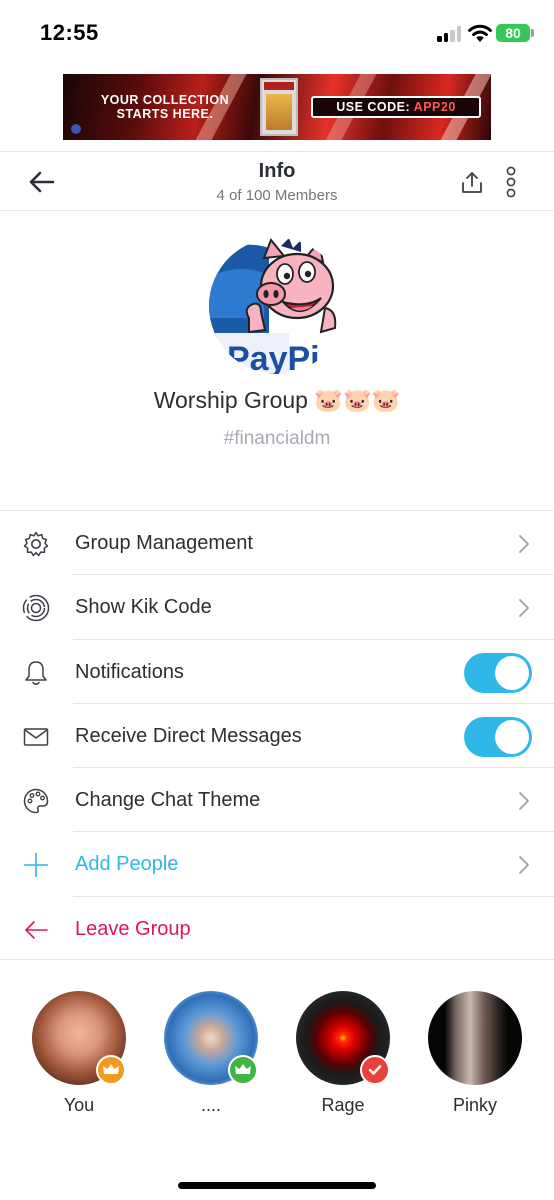  I want to click on menu-item-leave-group: Leave Group, so click(277, 929).